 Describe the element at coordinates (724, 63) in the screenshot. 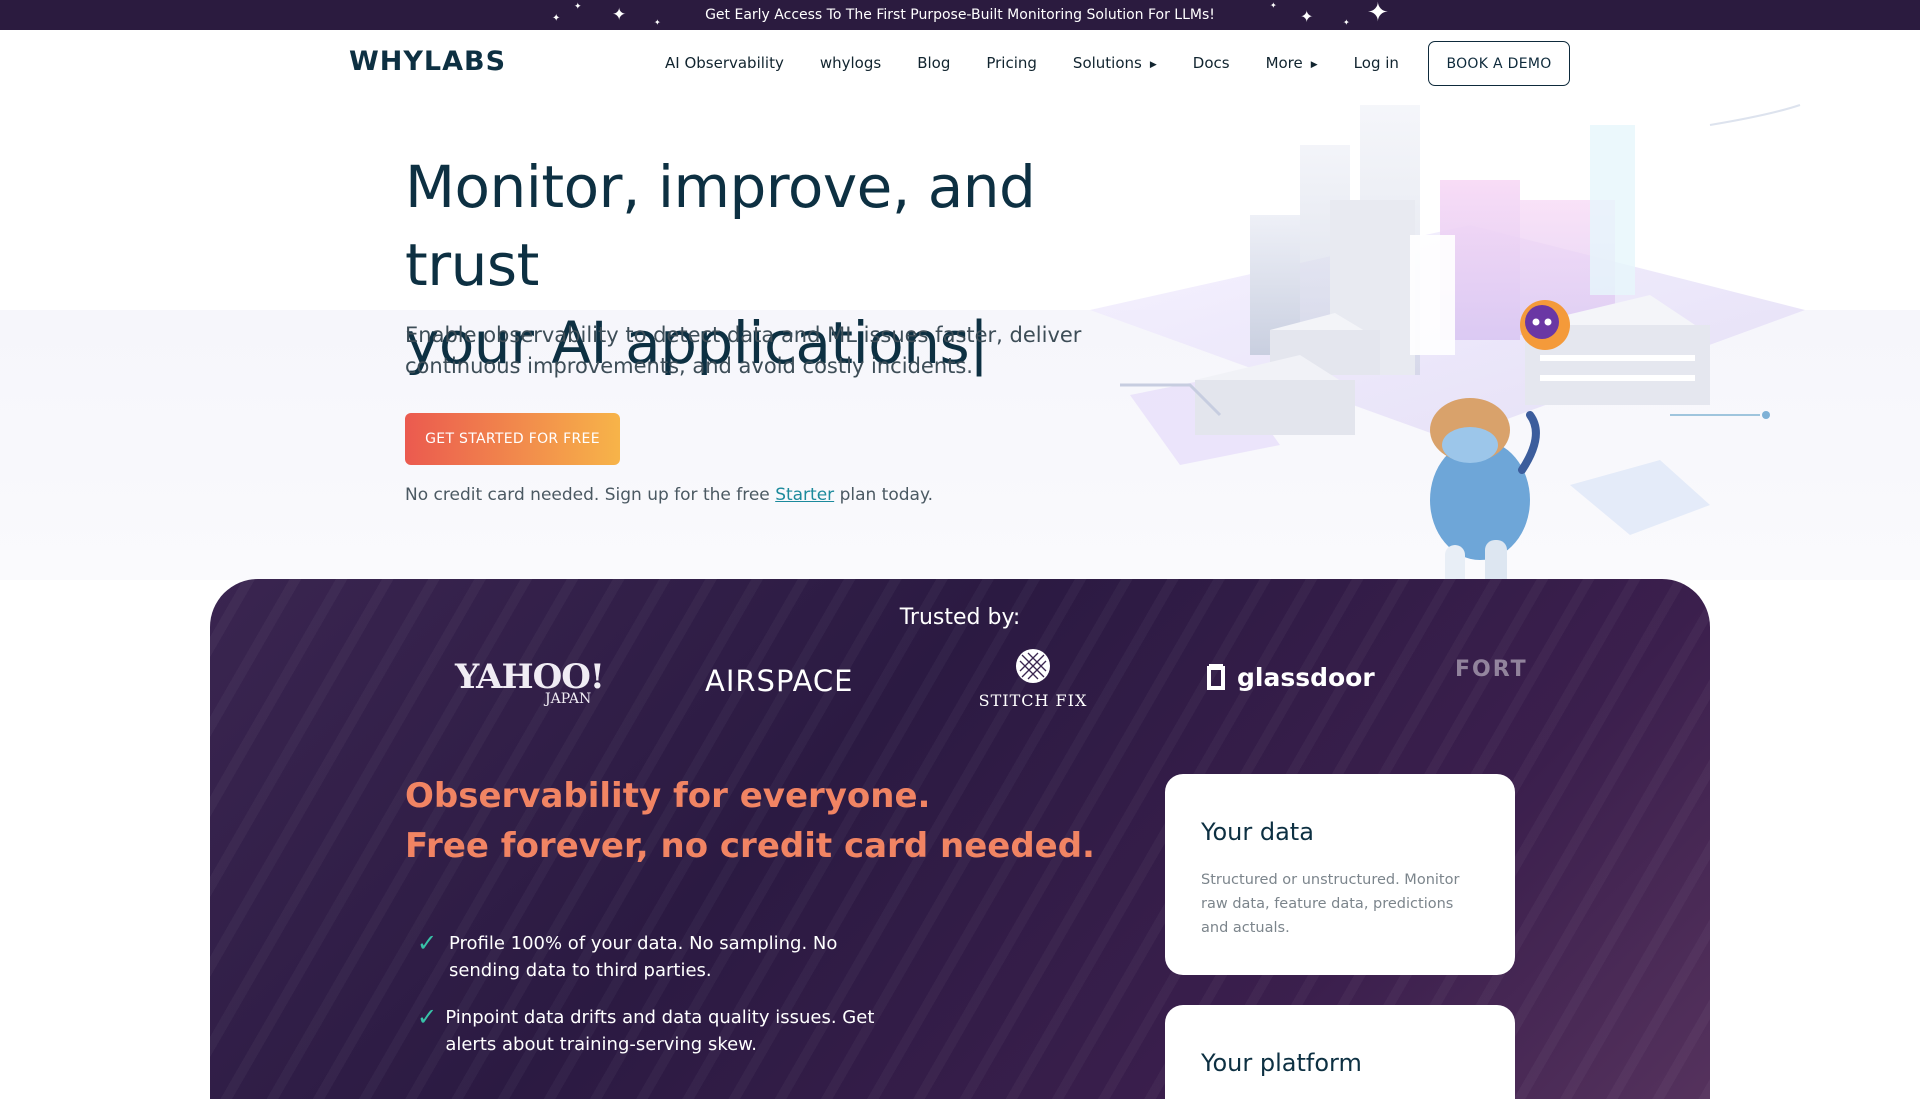

I see `nav-ai-observability: AI Observability` at that location.